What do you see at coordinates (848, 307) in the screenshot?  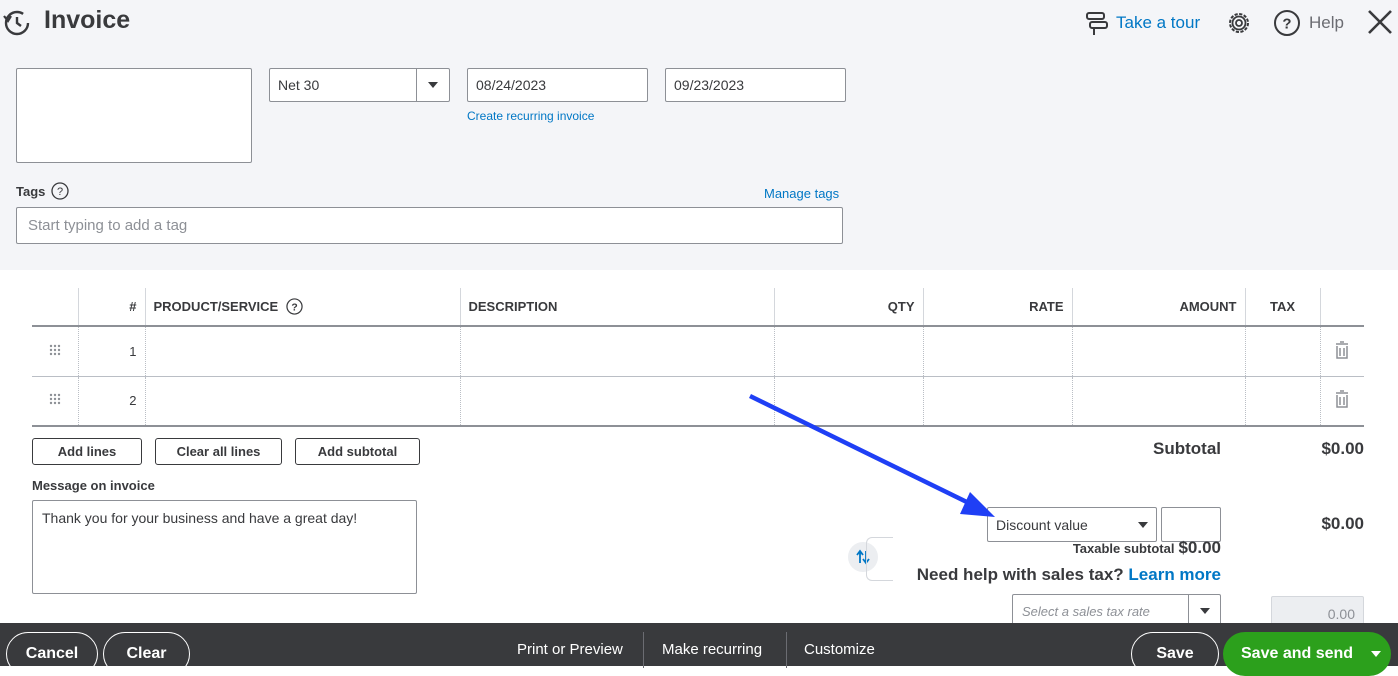 I see `column-header-qty: QTY` at bounding box center [848, 307].